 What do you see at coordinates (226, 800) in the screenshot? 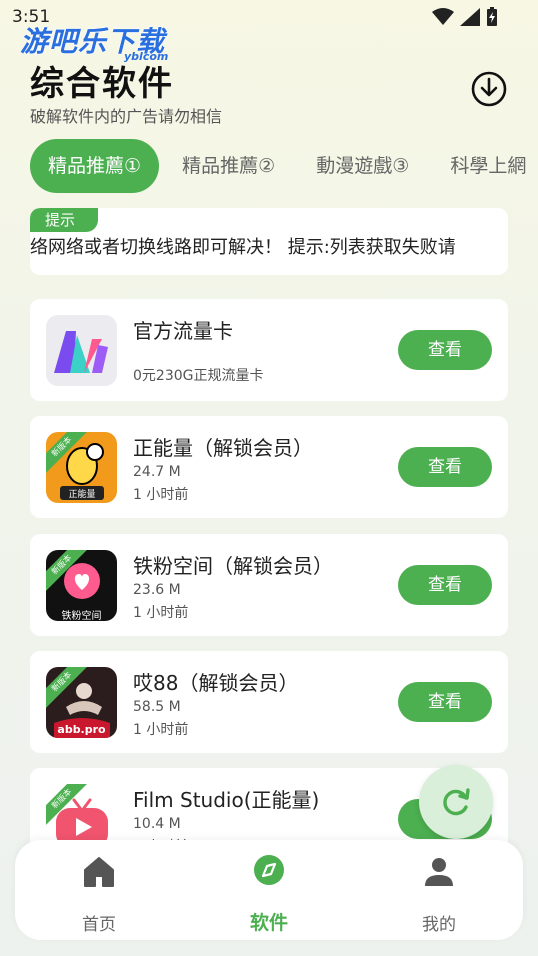
I see `app-name: Film Studio(正能量)` at bounding box center [226, 800].